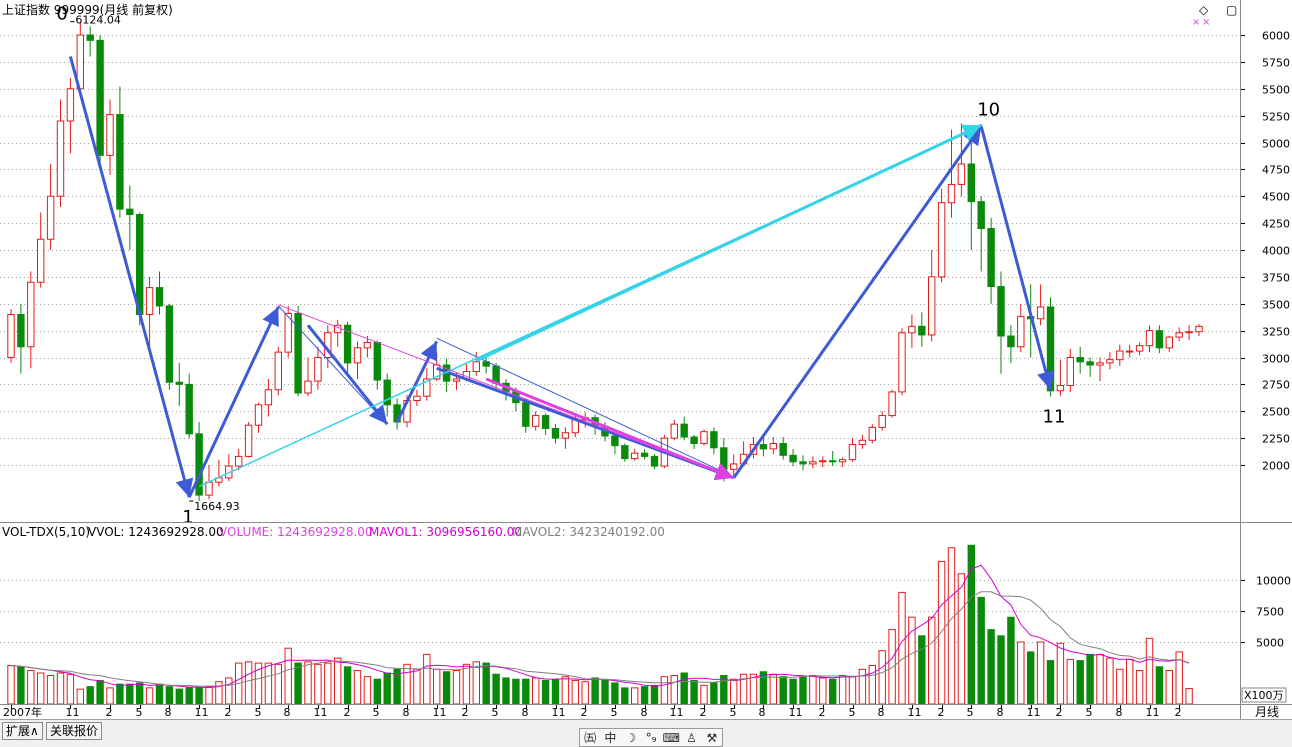  I want to click on degree-icon: °₉, so click(651, 738).